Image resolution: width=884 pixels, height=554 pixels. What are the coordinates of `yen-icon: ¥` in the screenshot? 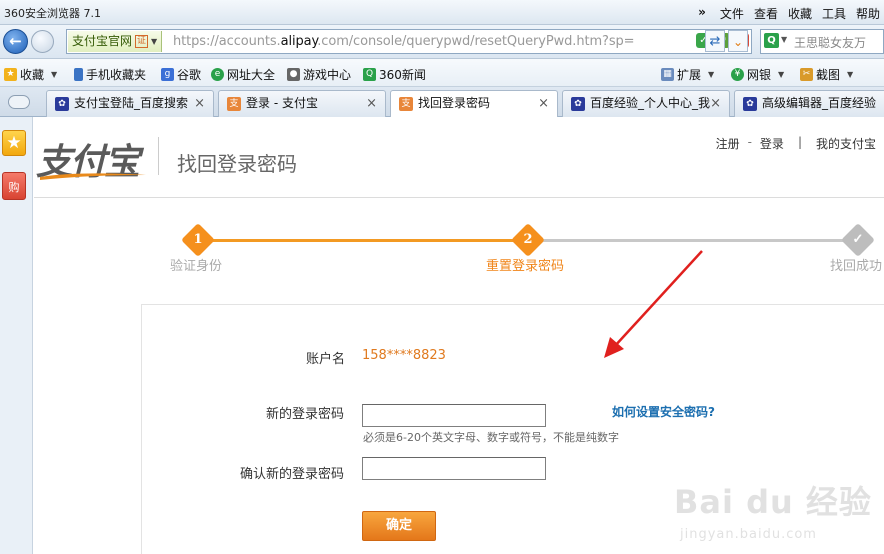 It's located at (737, 74).